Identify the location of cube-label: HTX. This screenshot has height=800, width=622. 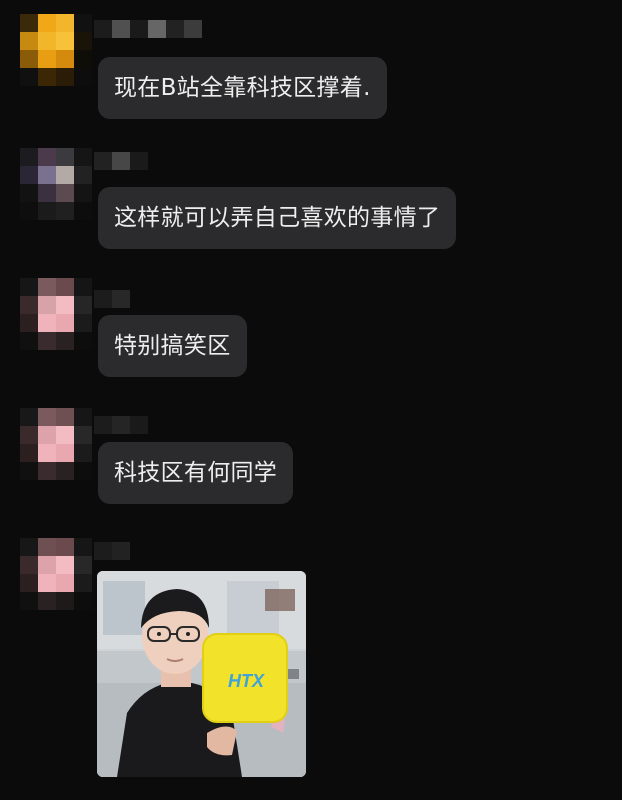
(246, 681).